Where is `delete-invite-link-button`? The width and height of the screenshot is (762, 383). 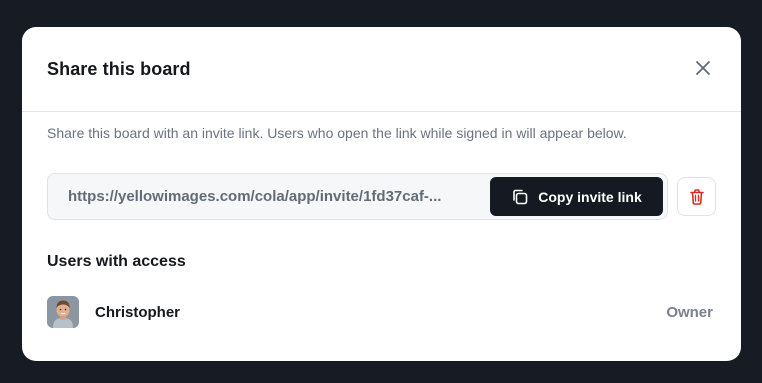 delete-invite-link-button is located at coordinates (696, 196).